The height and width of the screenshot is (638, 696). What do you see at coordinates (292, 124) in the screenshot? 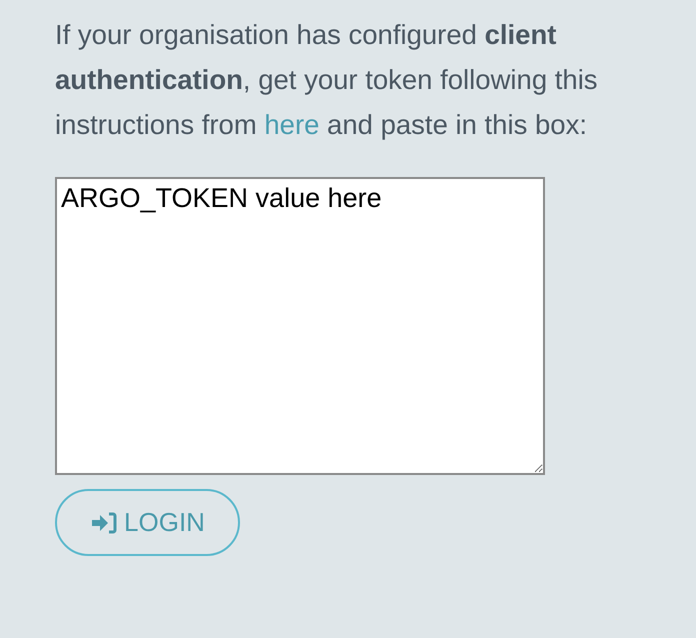
I see `here-link: here` at bounding box center [292, 124].